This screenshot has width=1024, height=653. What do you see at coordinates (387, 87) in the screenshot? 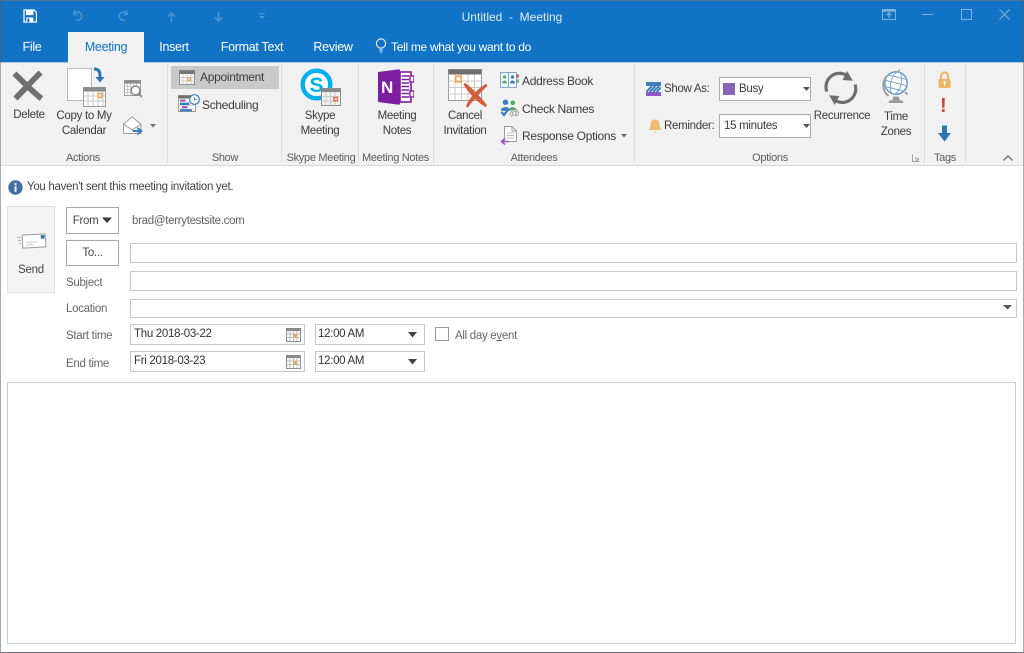
I see `svg-text: N` at bounding box center [387, 87].